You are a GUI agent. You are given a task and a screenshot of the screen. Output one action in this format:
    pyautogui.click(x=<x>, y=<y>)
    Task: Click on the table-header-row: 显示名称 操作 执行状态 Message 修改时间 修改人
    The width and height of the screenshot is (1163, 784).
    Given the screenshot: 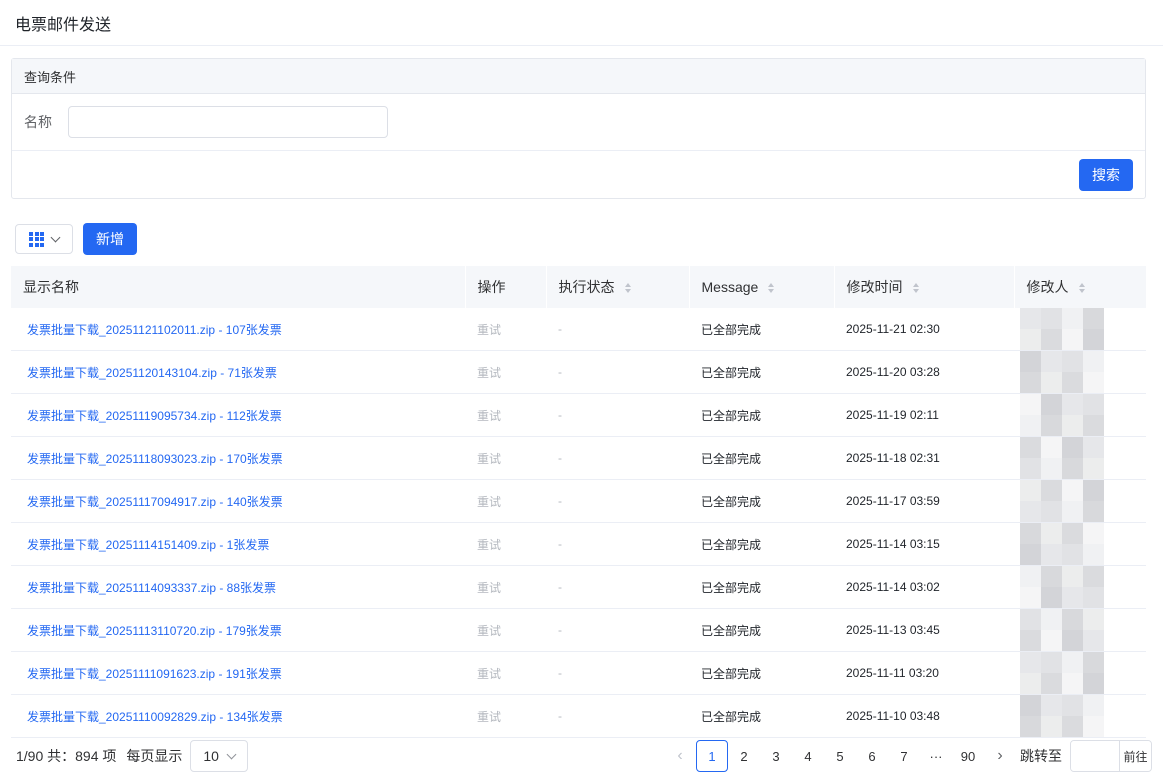 What is the action you would take?
    pyautogui.click(x=578, y=287)
    